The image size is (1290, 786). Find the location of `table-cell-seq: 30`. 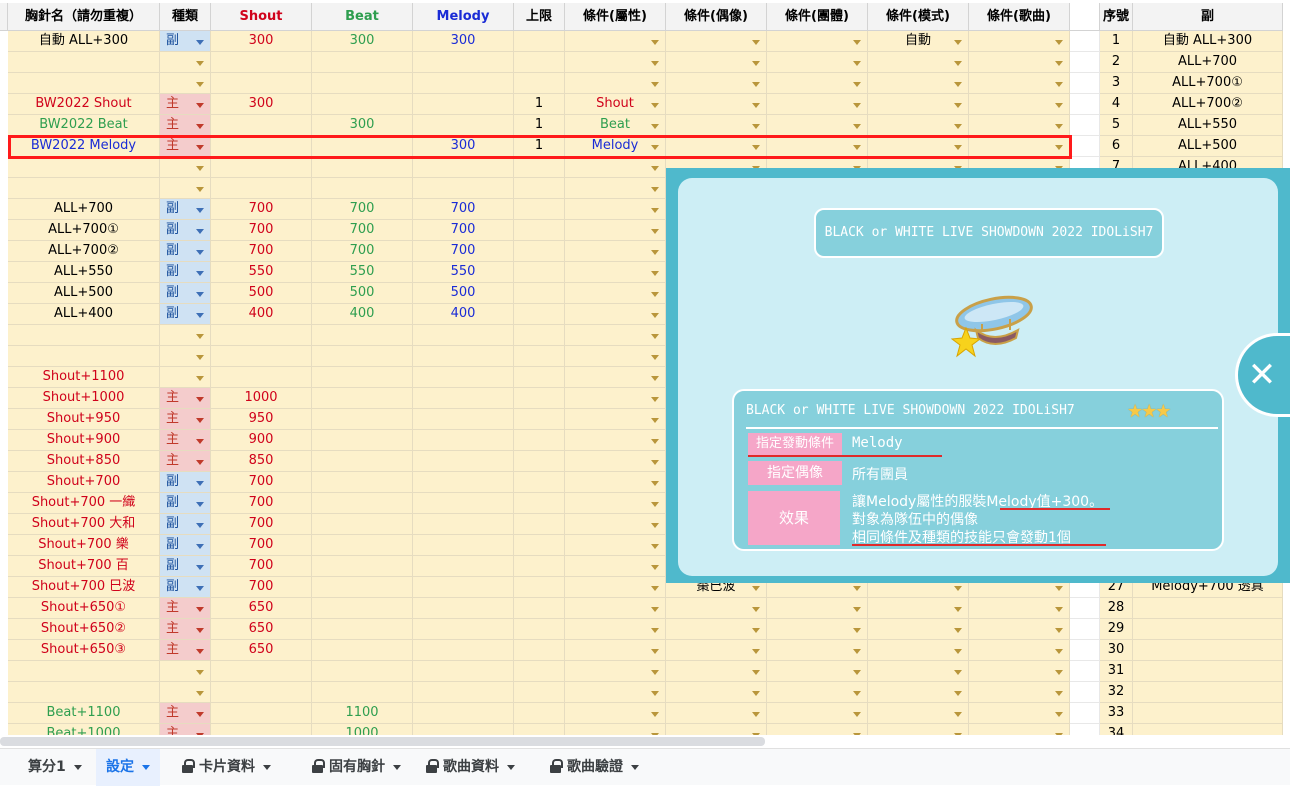

table-cell-seq: 30 is located at coordinates (1116, 650).